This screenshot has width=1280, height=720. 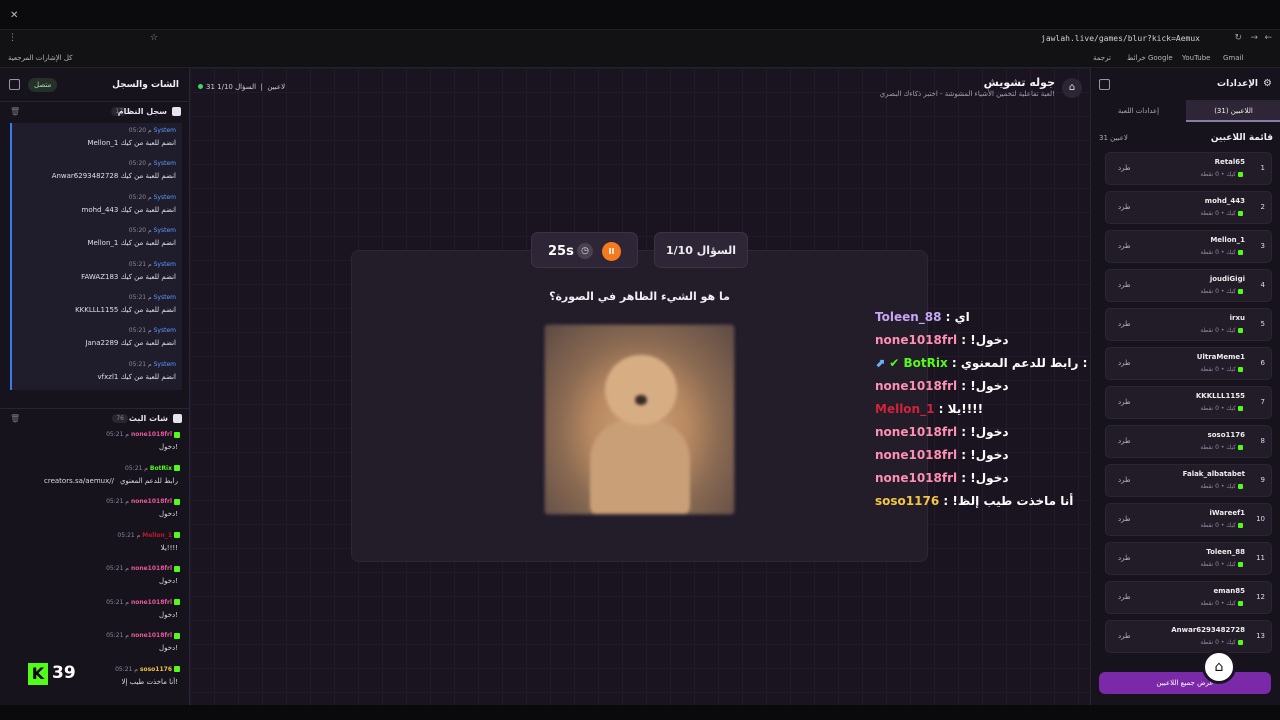 What do you see at coordinates (1188, 168) in the screenshot?
I see `player-row: 1 Retal65 كيك • 0 نقطة طرد` at bounding box center [1188, 168].